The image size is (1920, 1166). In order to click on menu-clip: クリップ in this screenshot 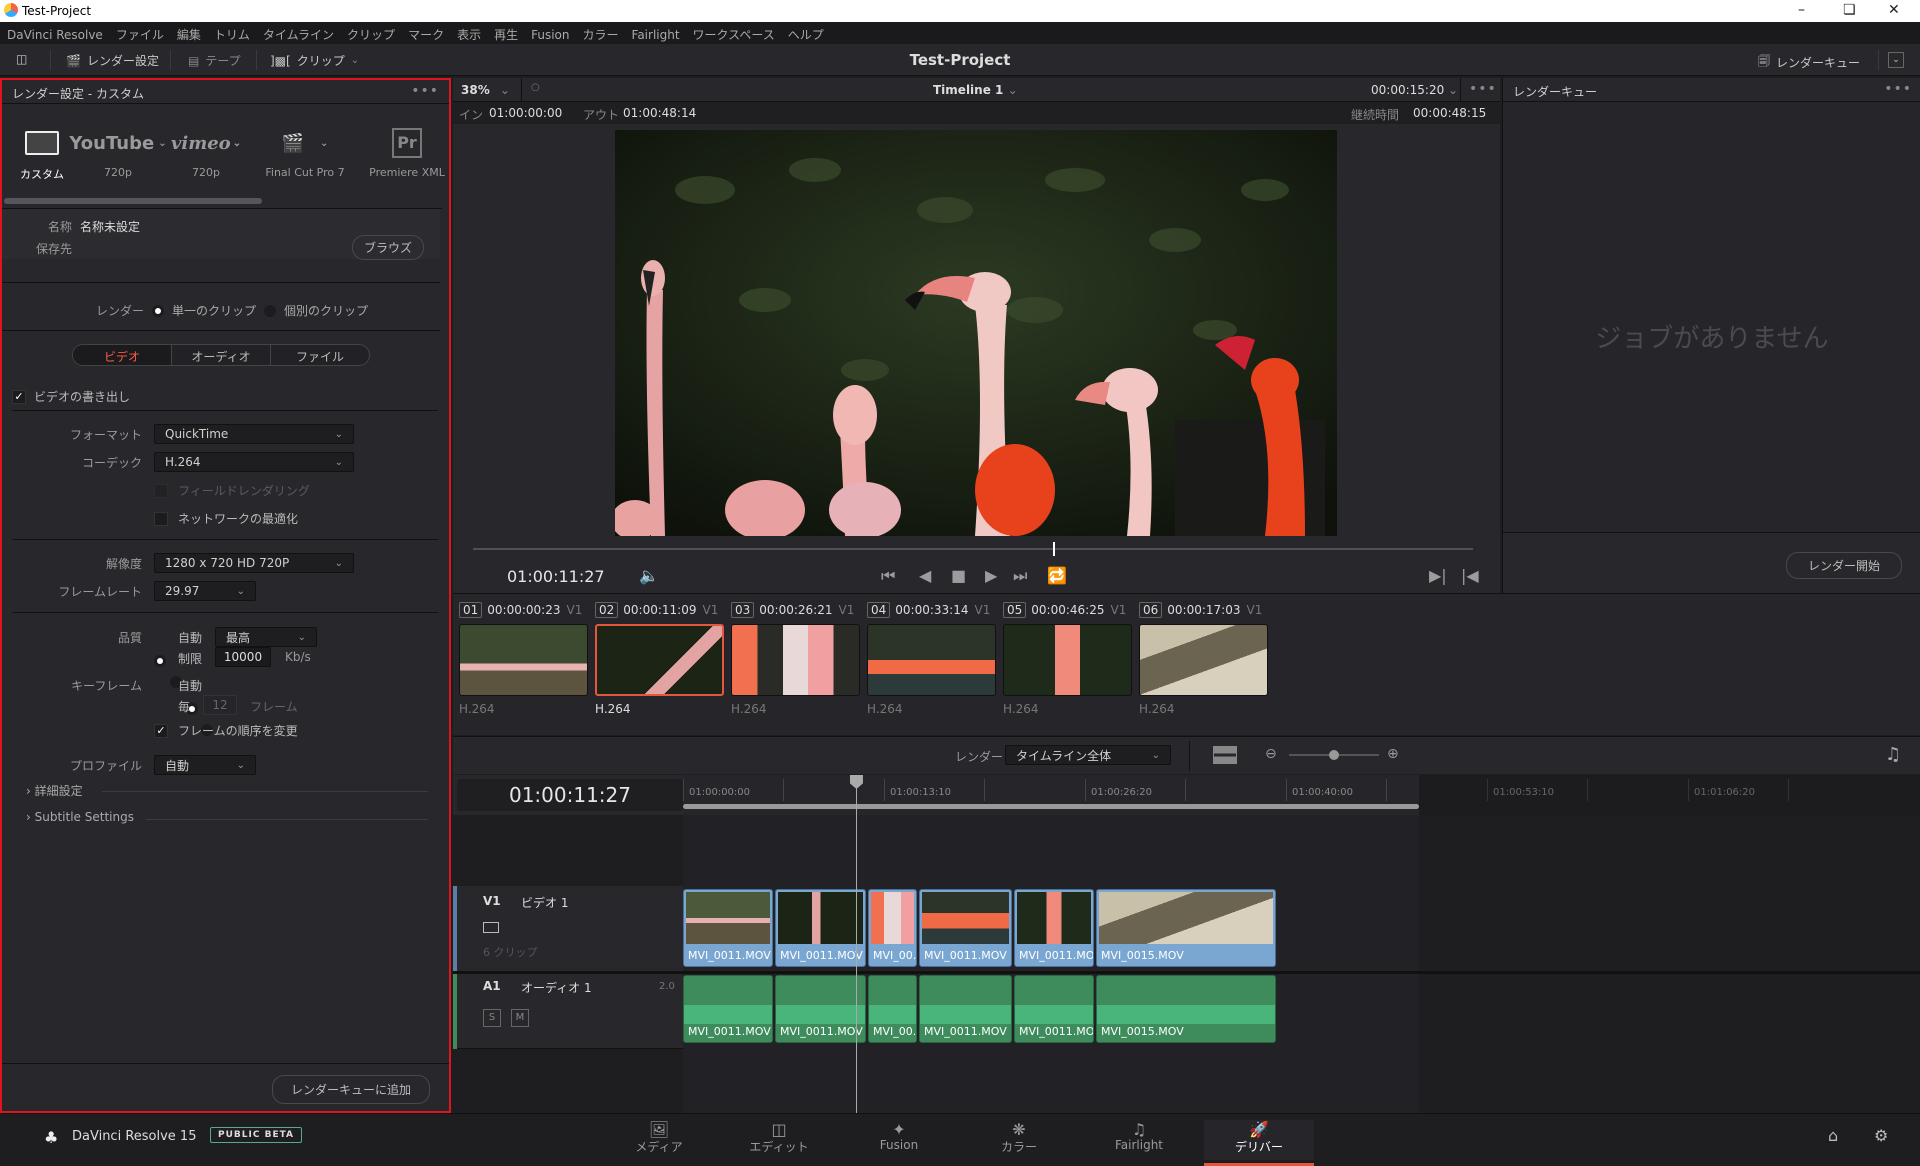, I will do `click(370, 32)`.